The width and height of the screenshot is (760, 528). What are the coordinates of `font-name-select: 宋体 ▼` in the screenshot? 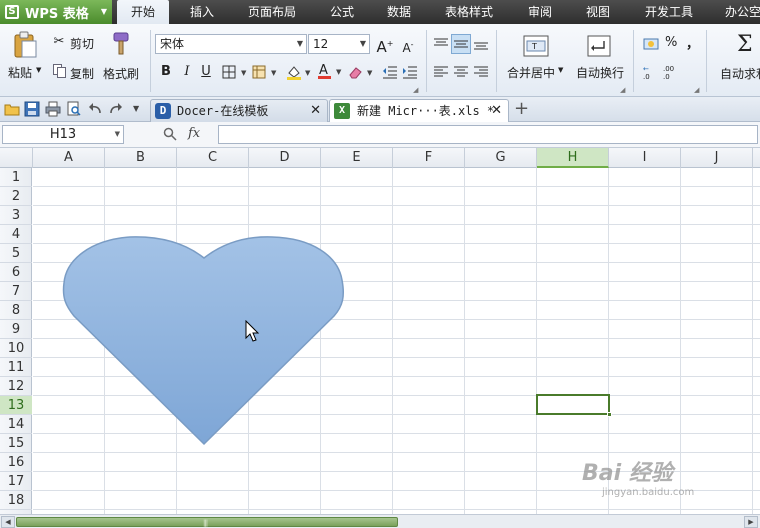 It's located at (231, 44).